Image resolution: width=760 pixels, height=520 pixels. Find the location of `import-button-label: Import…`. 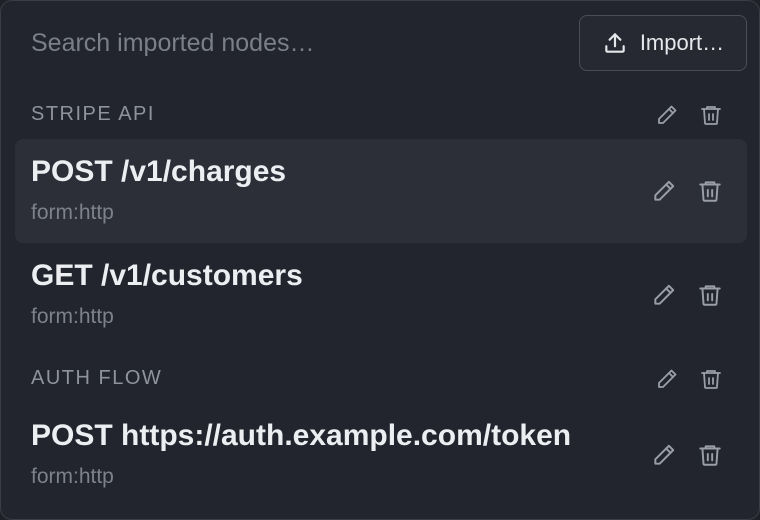

import-button-label: Import… is located at coordinates (682, 42).